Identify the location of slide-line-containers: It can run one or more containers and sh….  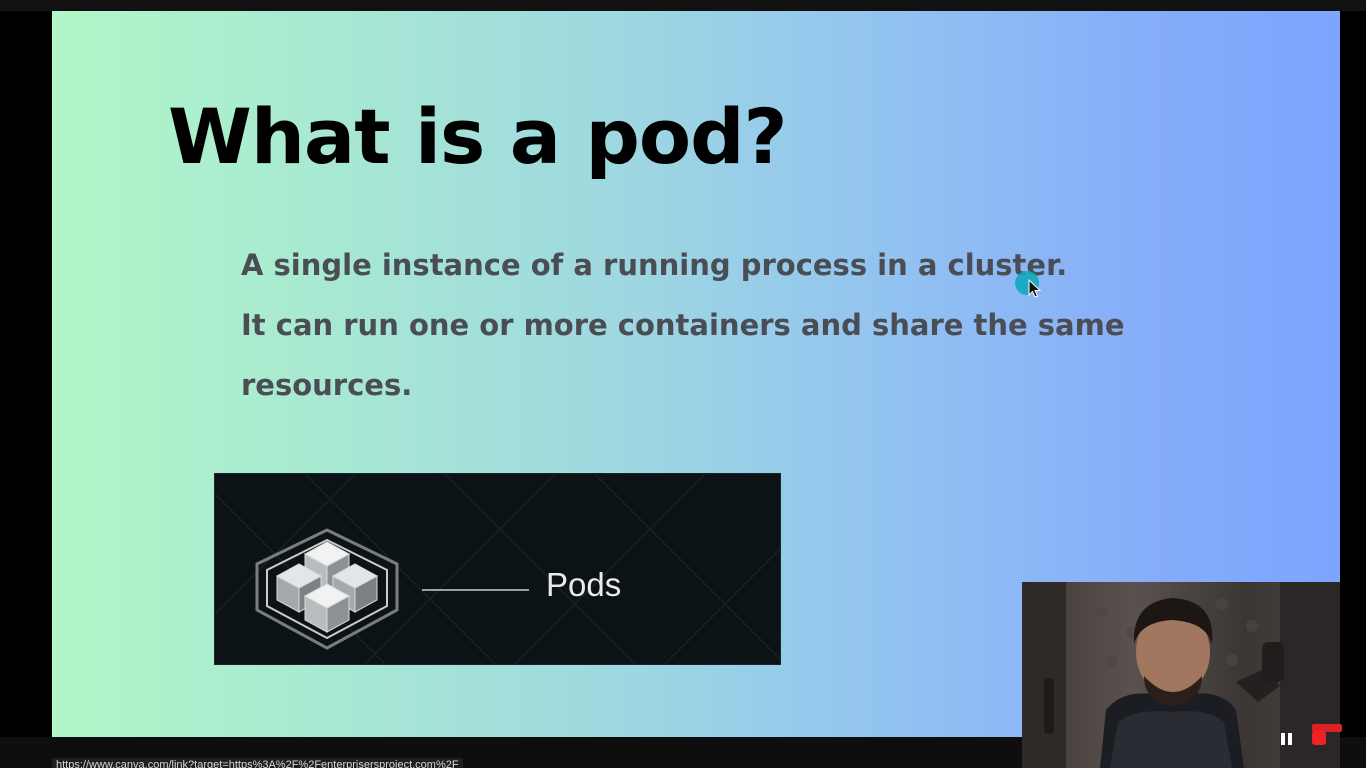
(683, 355).